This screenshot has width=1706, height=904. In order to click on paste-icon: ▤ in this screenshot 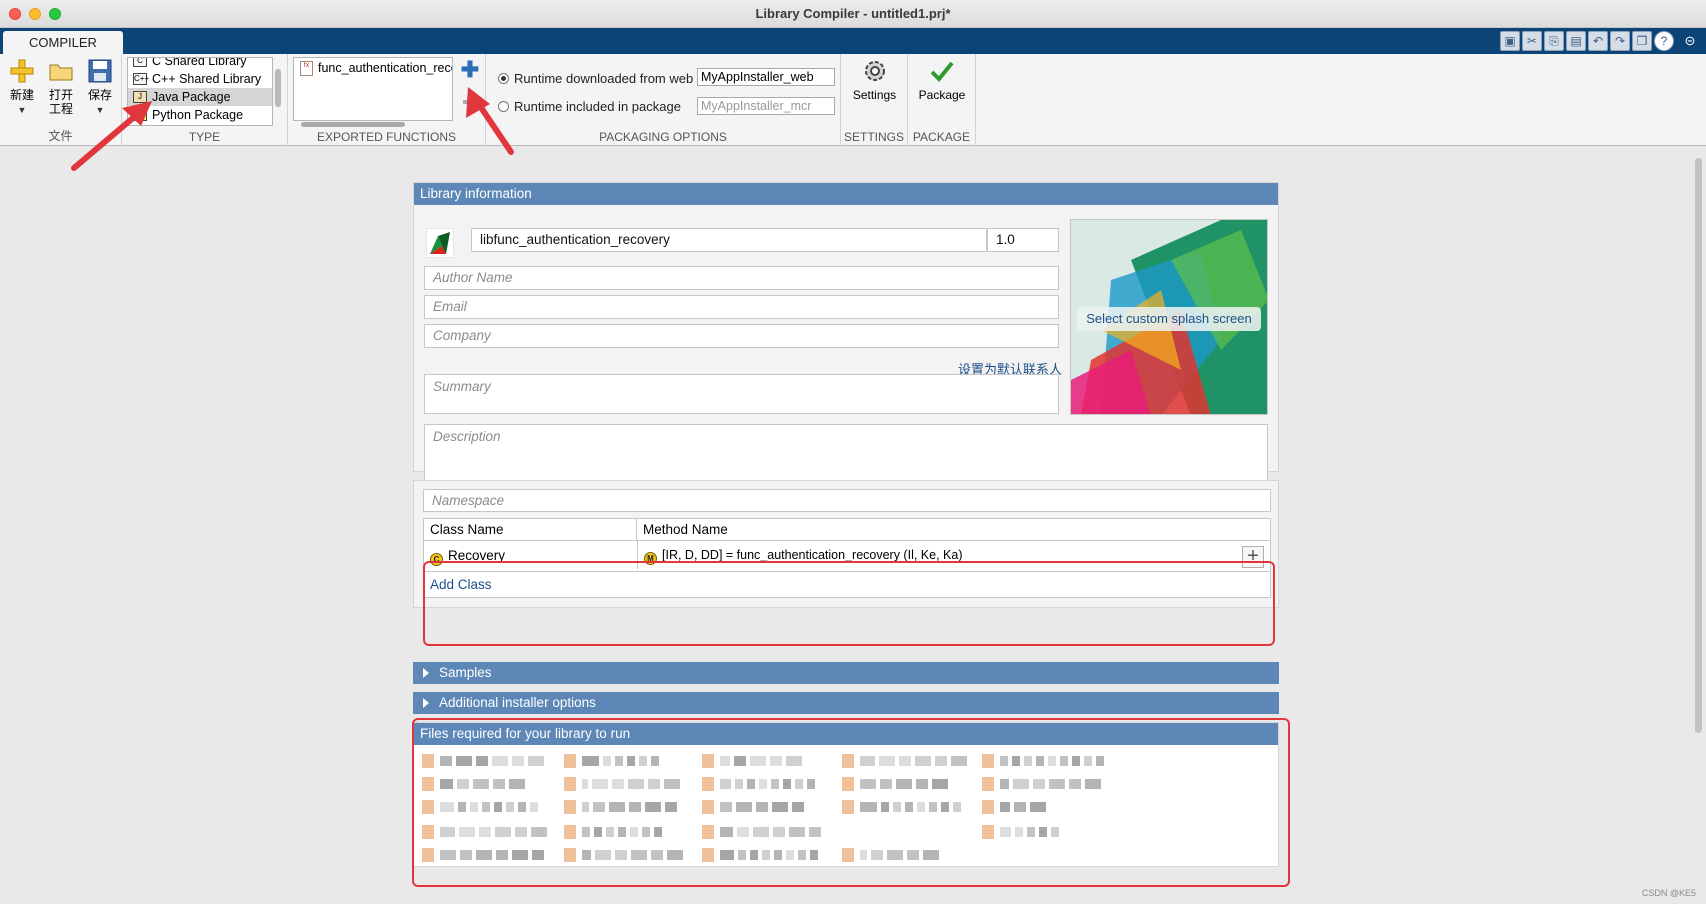, I will do `click(1576, 41)`.